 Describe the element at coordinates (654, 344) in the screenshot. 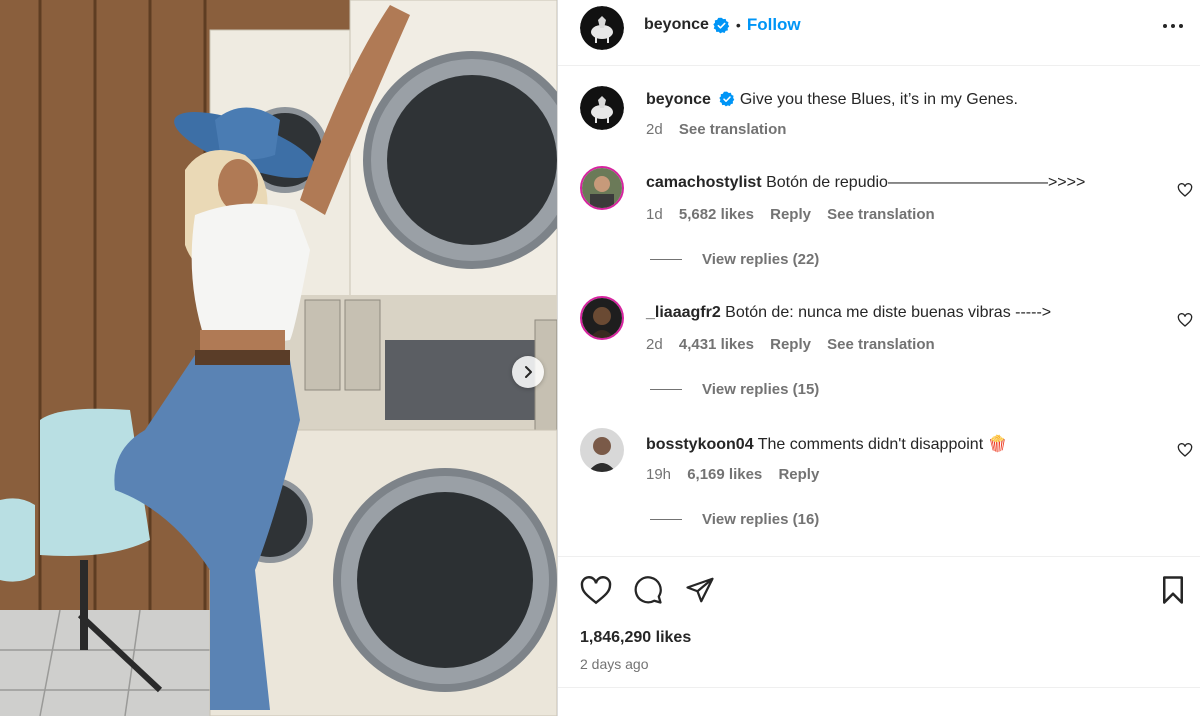

I see `comment-time: 2d` at that location.